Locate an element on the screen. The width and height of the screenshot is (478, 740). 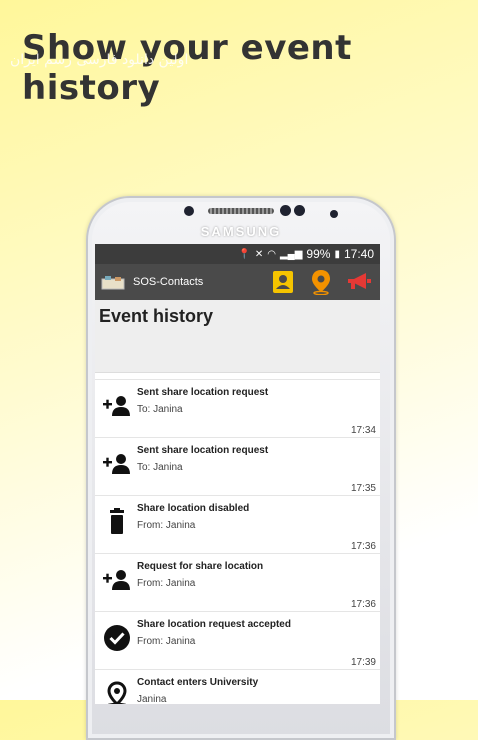
status-bar: 📍 ✕ ◠ ▂▄▆ 99% ▮ 17:40 is located at coordinates (237, 254).